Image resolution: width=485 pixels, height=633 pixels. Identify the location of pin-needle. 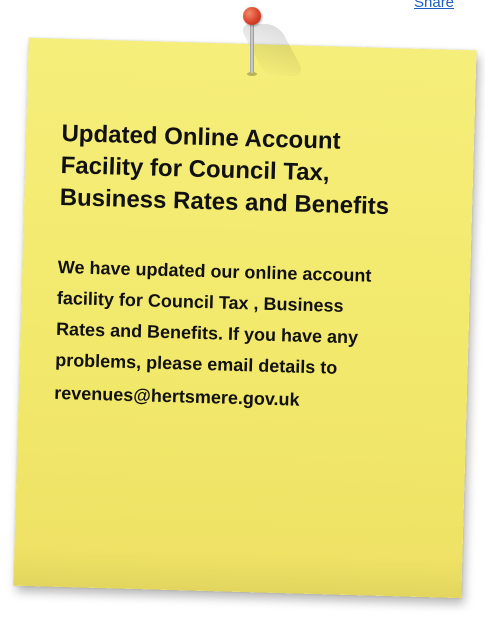
(252, 45).